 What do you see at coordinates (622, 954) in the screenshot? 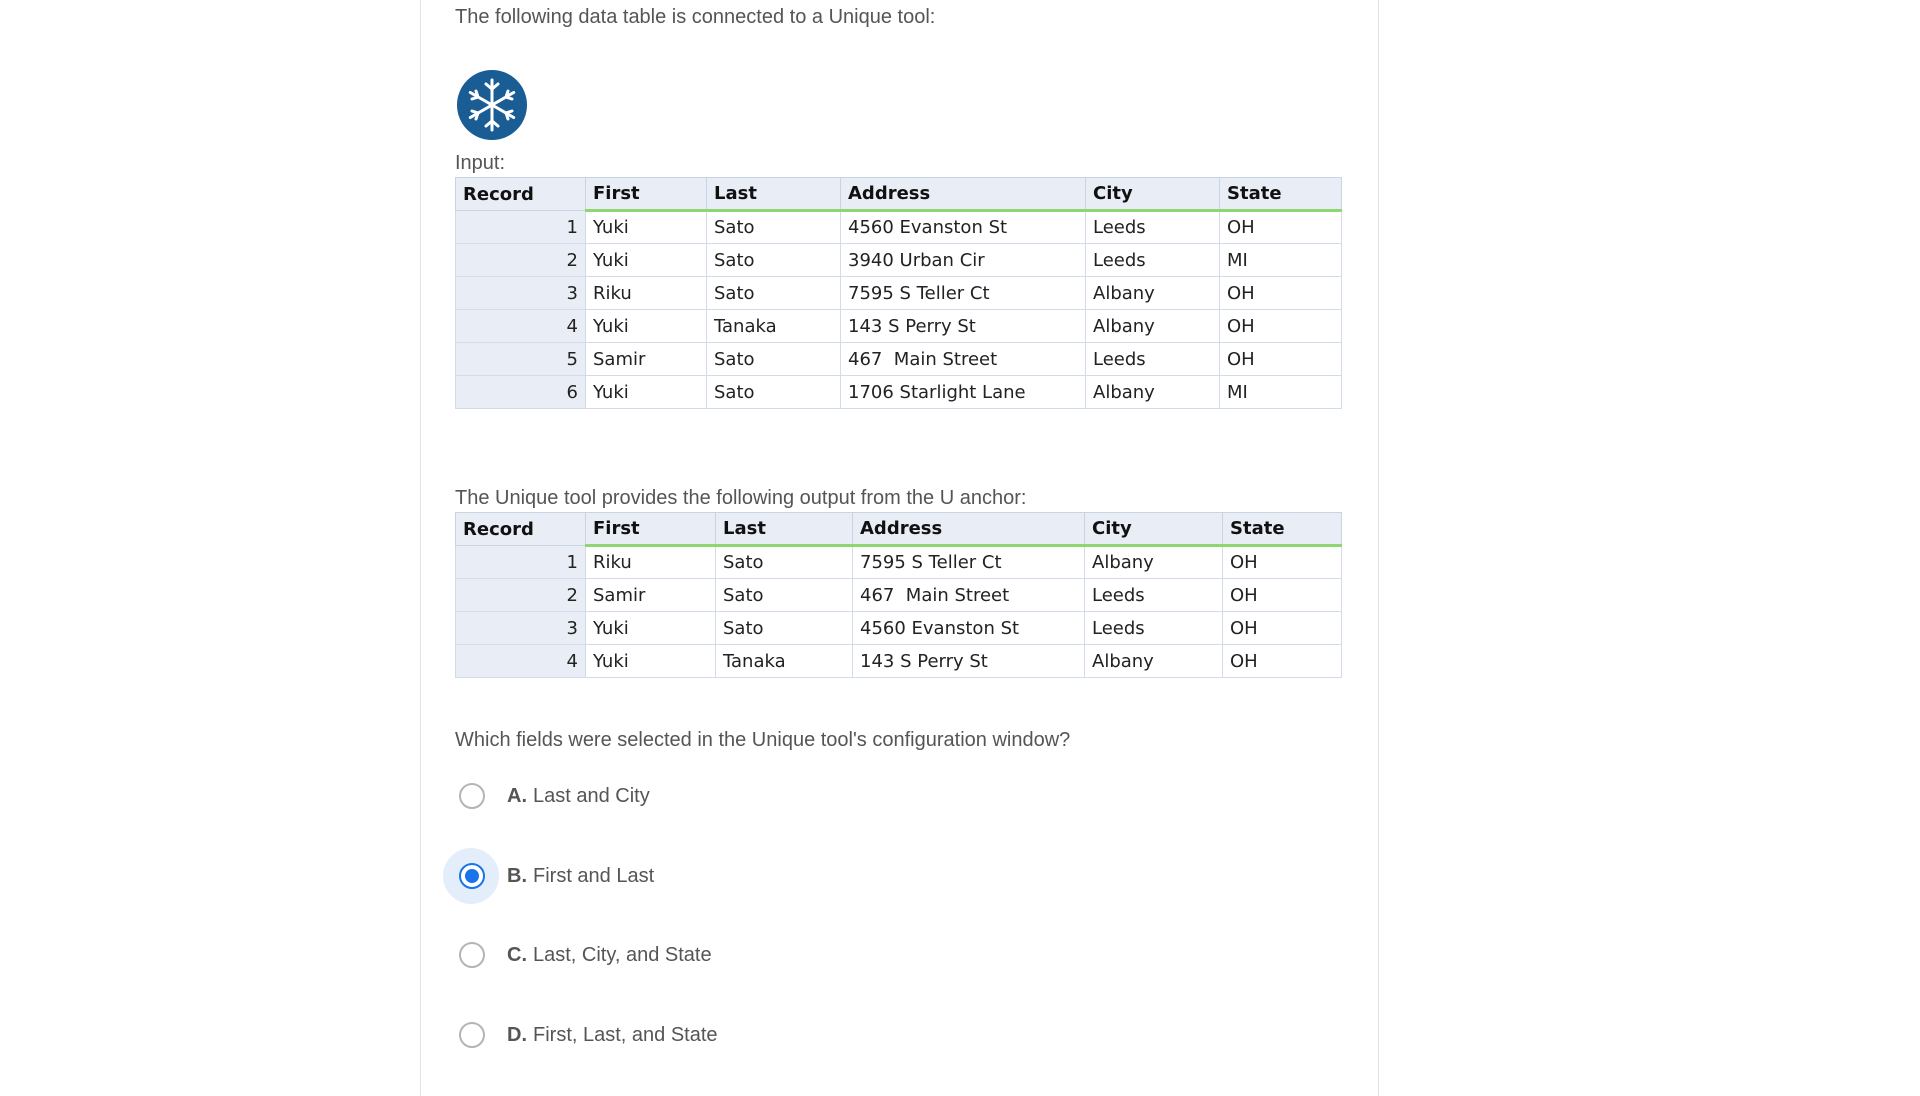
I see `option-text: Last, City, and State` at bounding box center [622, 954].